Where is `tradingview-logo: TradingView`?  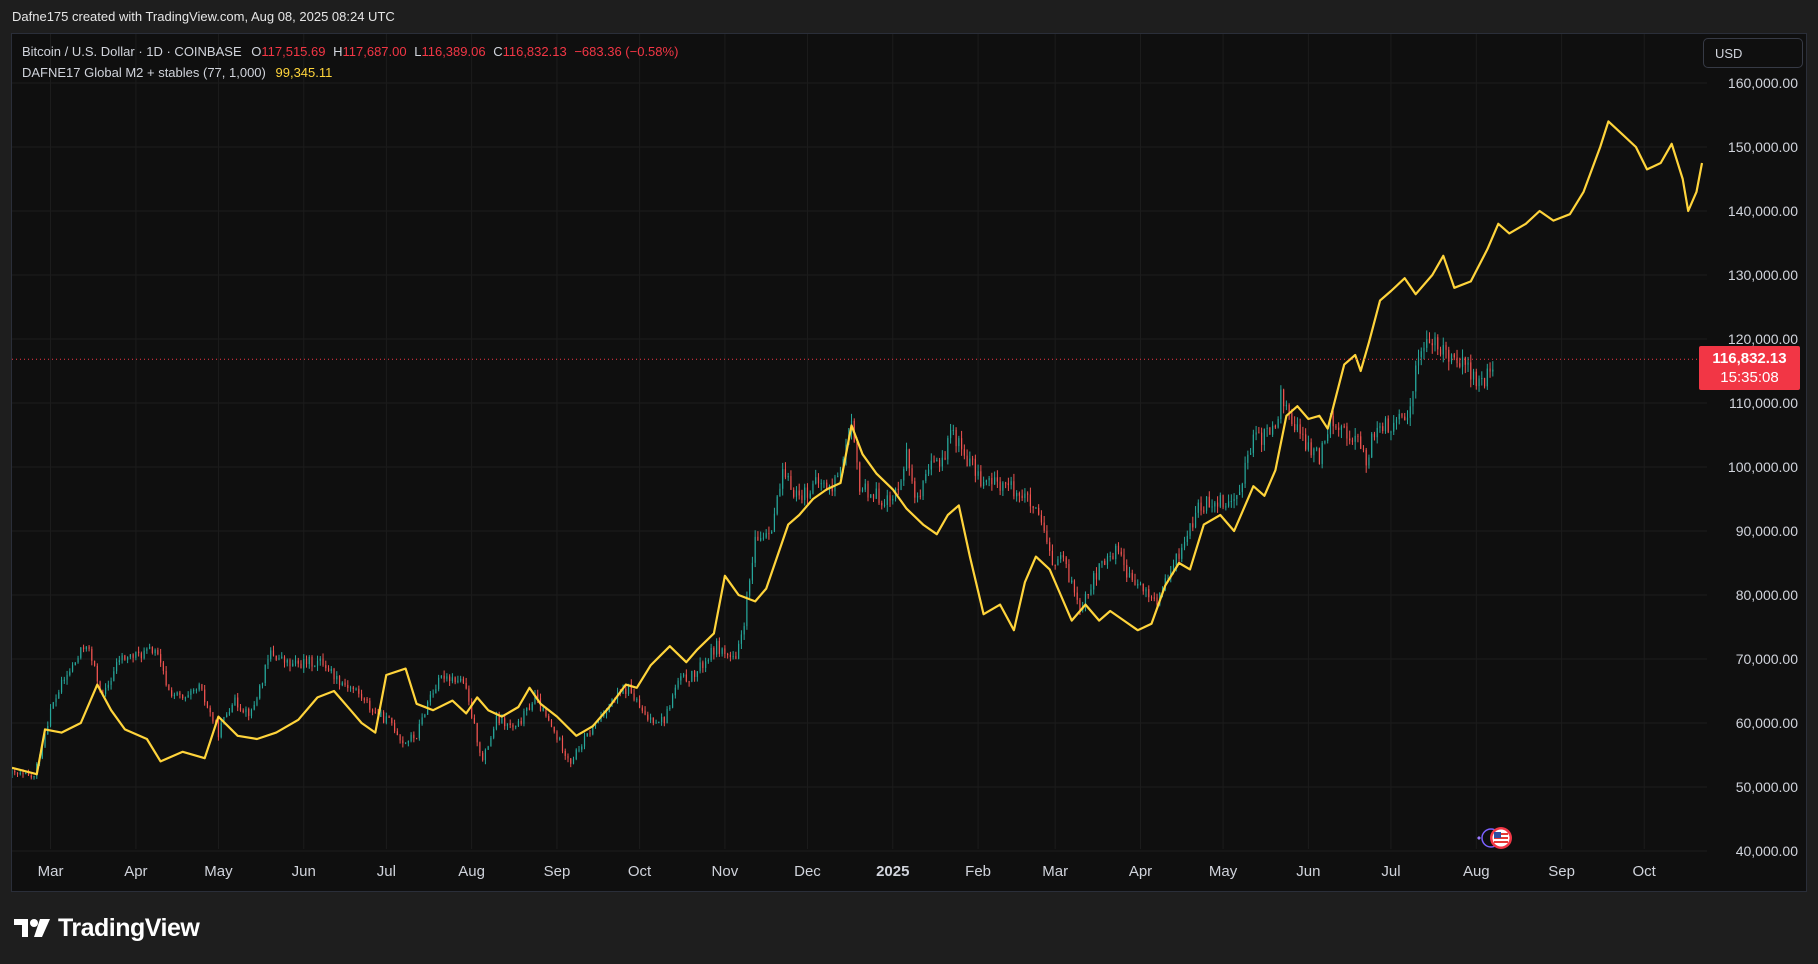
tradingview-logo: TradingView is located at coordinates (107, 927).